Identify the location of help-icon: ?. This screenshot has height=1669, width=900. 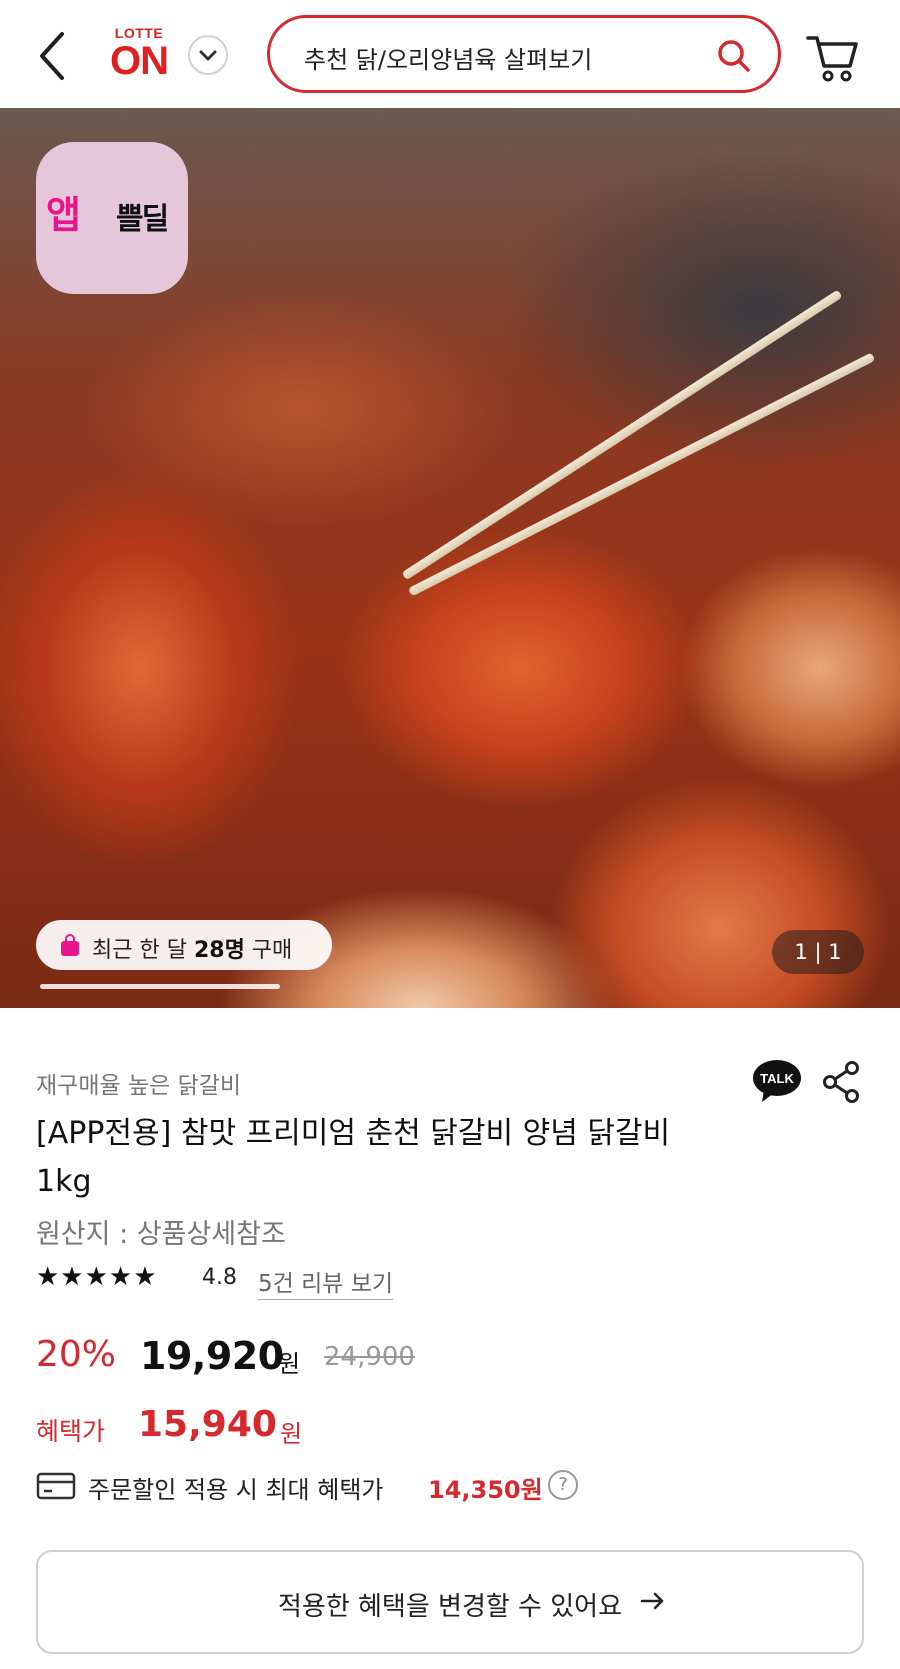
(563, 1485).